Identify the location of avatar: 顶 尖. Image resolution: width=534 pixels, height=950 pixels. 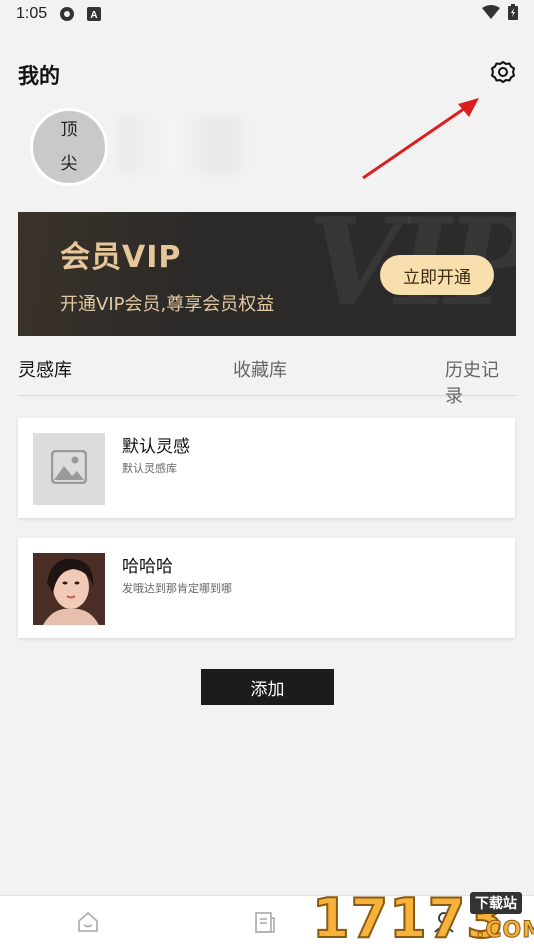
(69, 147).